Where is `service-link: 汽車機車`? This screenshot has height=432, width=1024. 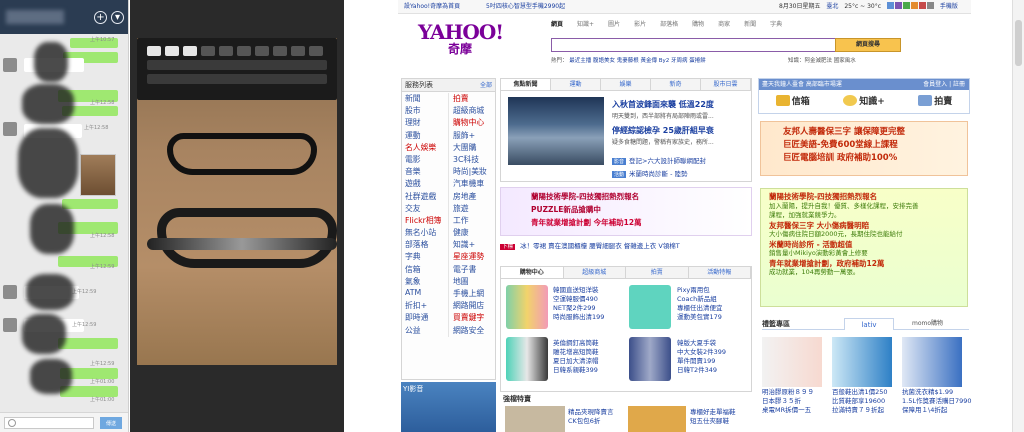
service-link: 汽車機車 is located at coordinates (471, 184).